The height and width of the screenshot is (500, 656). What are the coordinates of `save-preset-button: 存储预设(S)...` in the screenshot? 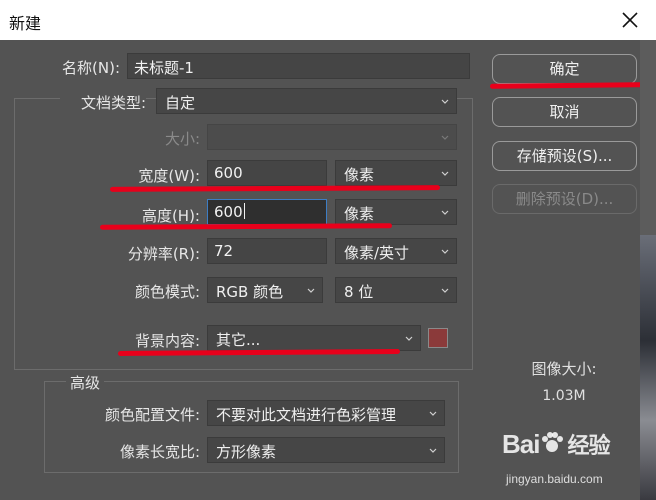 It's located at (564, 156).